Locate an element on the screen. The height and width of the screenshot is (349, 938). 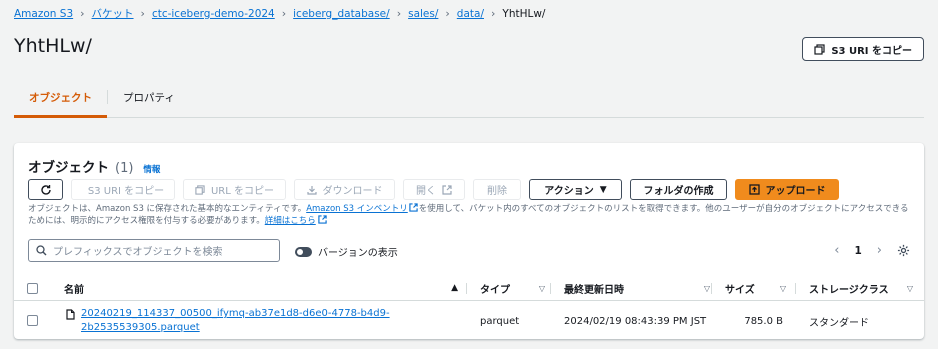
breadcrumb-iceberg-database: iceberg_database/ is located at coordinates (341, 14).